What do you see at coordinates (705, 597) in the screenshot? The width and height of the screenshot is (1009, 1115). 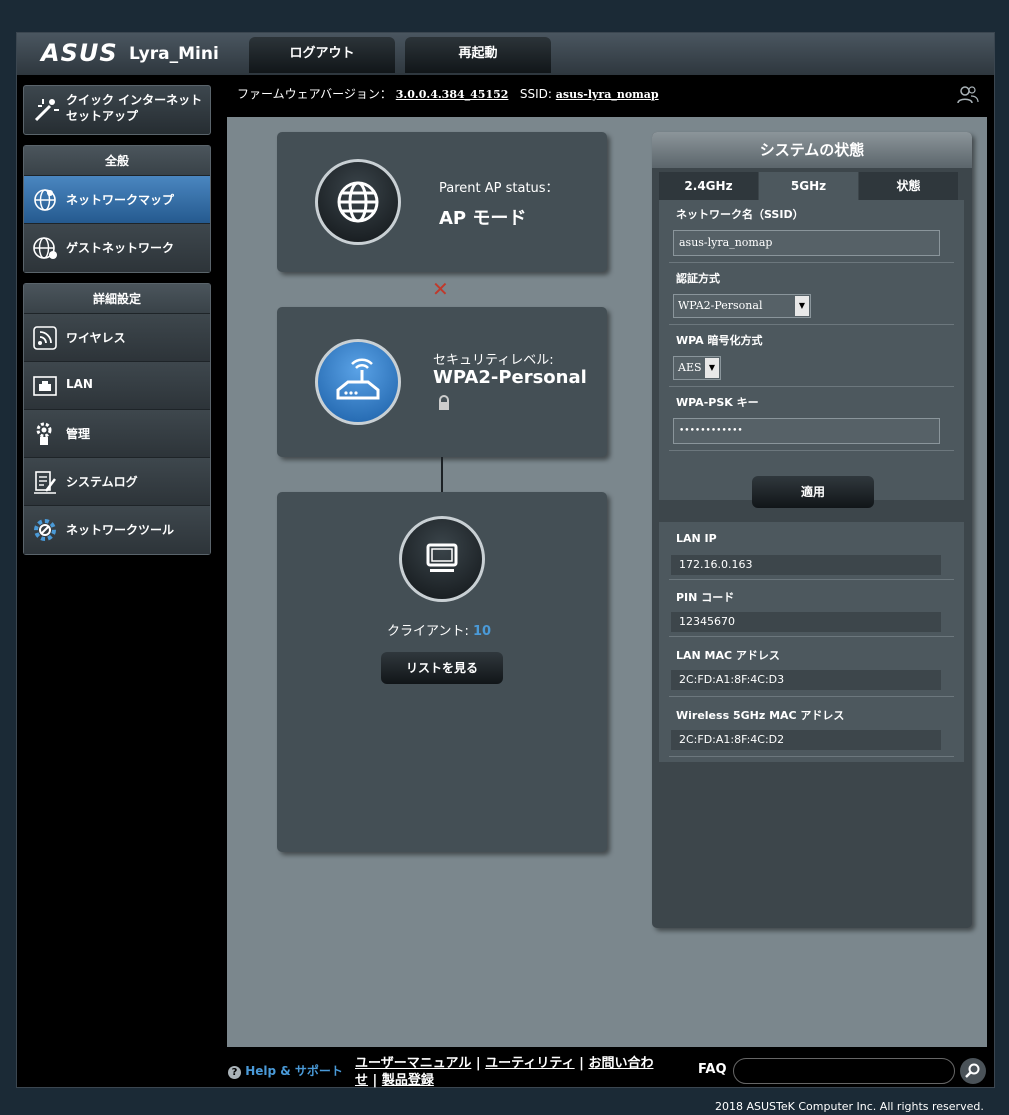 I see `pin-label: PIN コード` at bounding box center [705, 597].